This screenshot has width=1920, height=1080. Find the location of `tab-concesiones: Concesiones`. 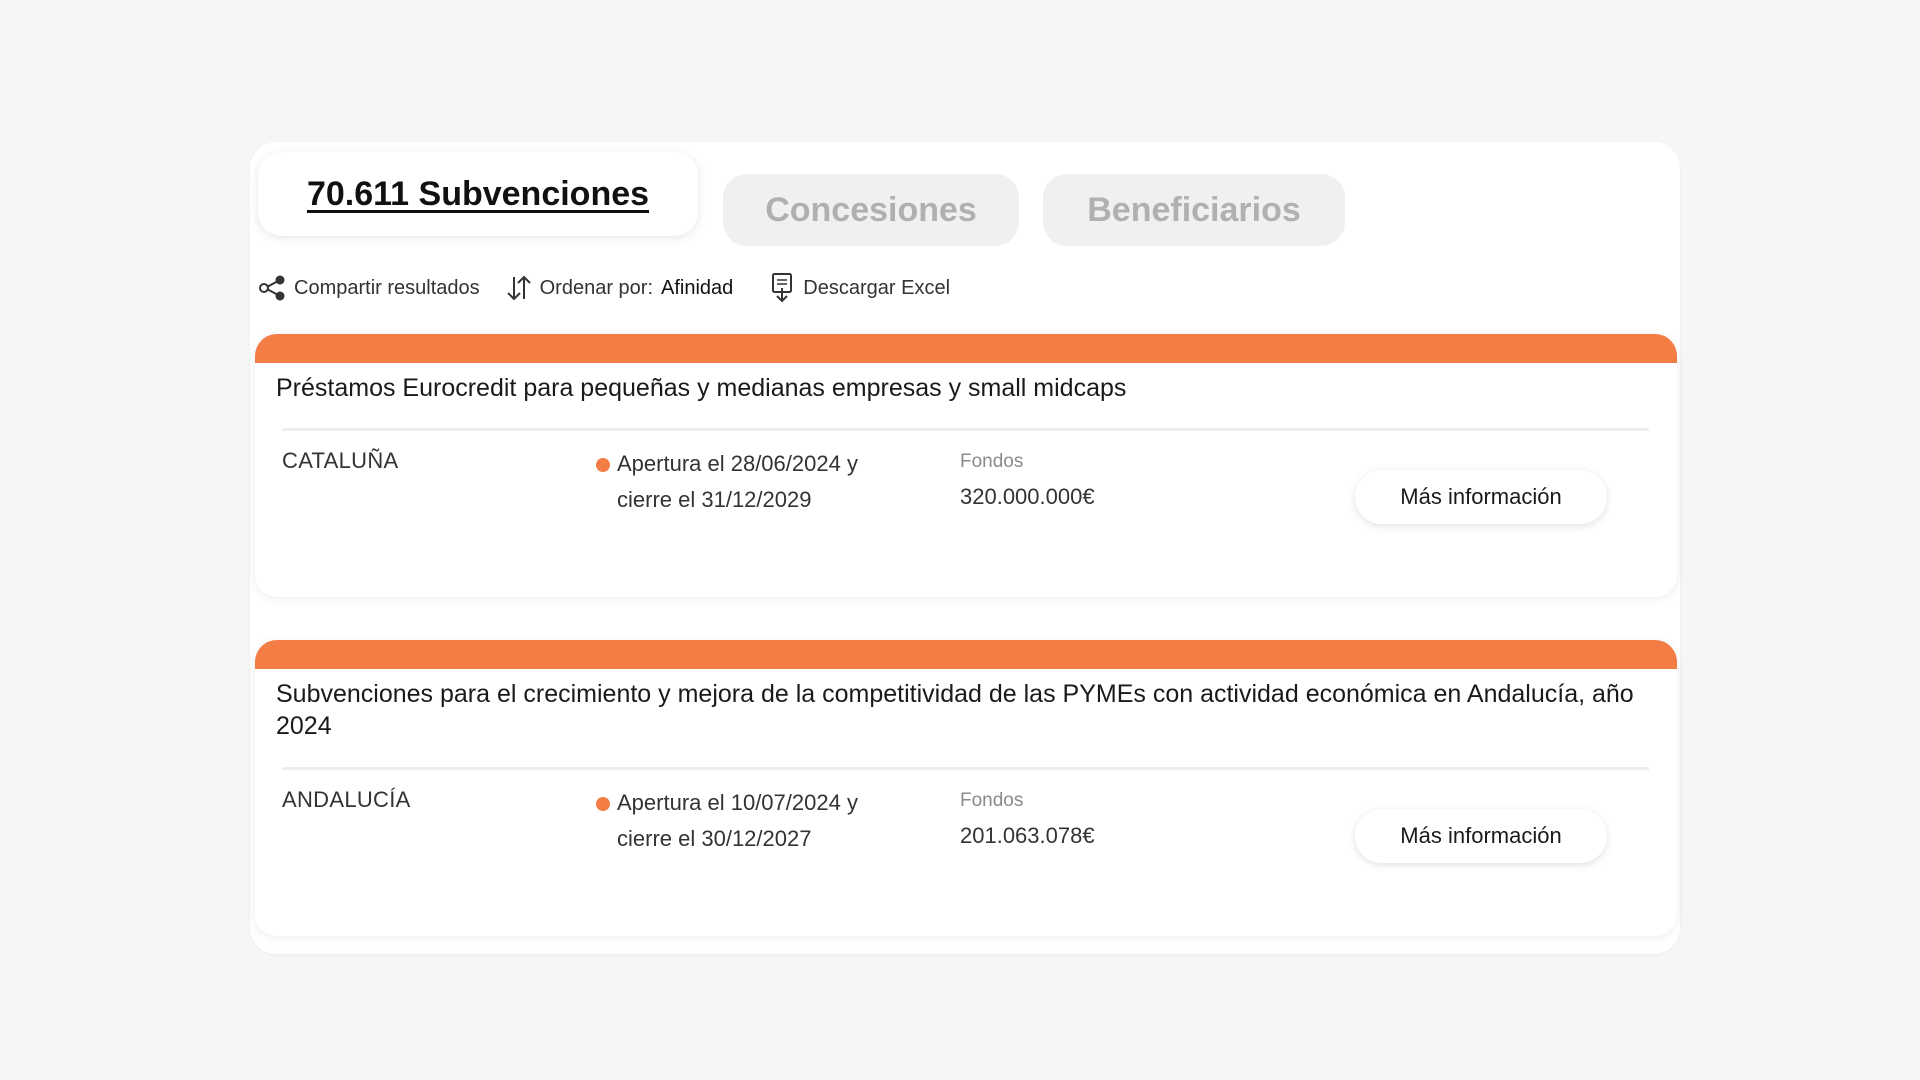

tab-concesiones: Concesiones is located at coordinates (871, 210).